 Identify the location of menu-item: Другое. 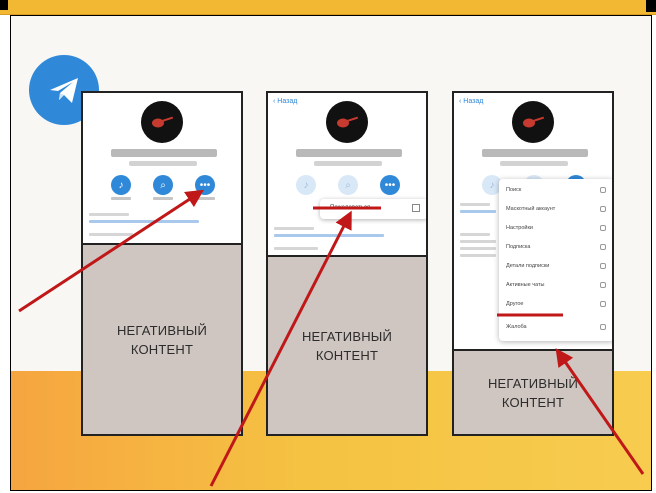
(556, 306).